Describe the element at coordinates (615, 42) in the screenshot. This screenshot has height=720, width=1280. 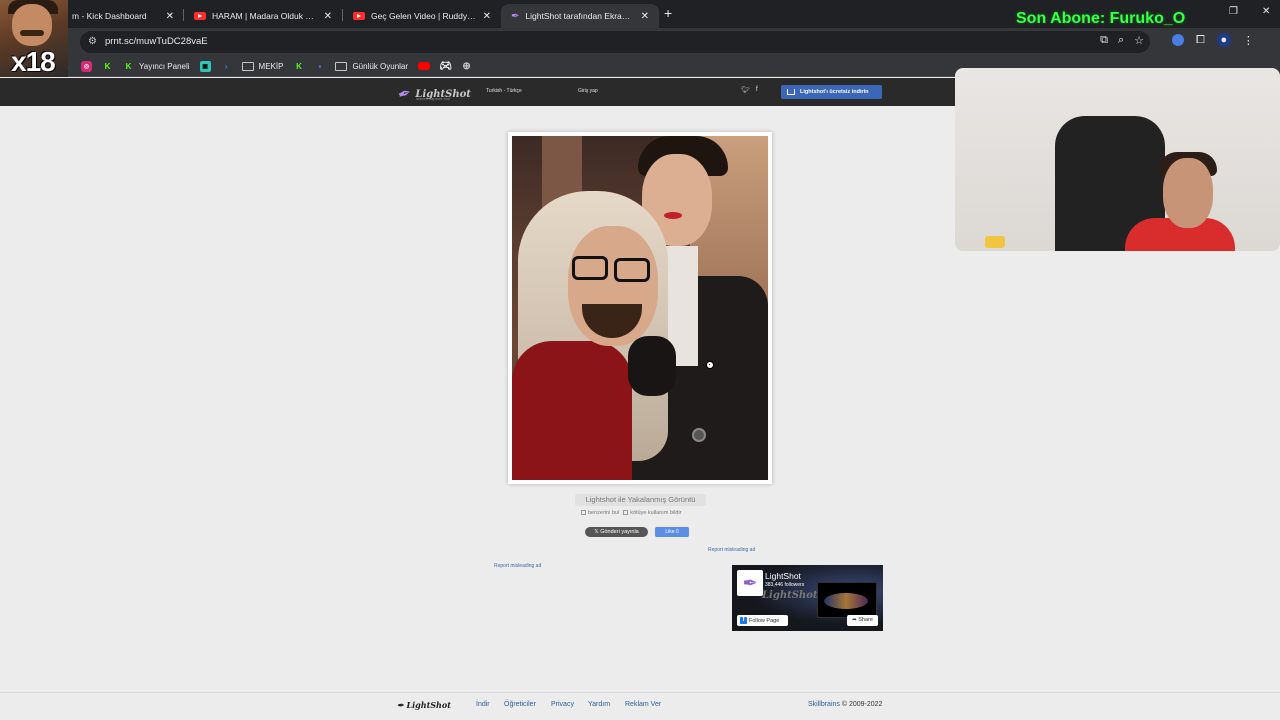
I see `address-bar: ⚙ prnt.sc/muwTuDC28vaE ⧉ ⌕ ☆` at that location.